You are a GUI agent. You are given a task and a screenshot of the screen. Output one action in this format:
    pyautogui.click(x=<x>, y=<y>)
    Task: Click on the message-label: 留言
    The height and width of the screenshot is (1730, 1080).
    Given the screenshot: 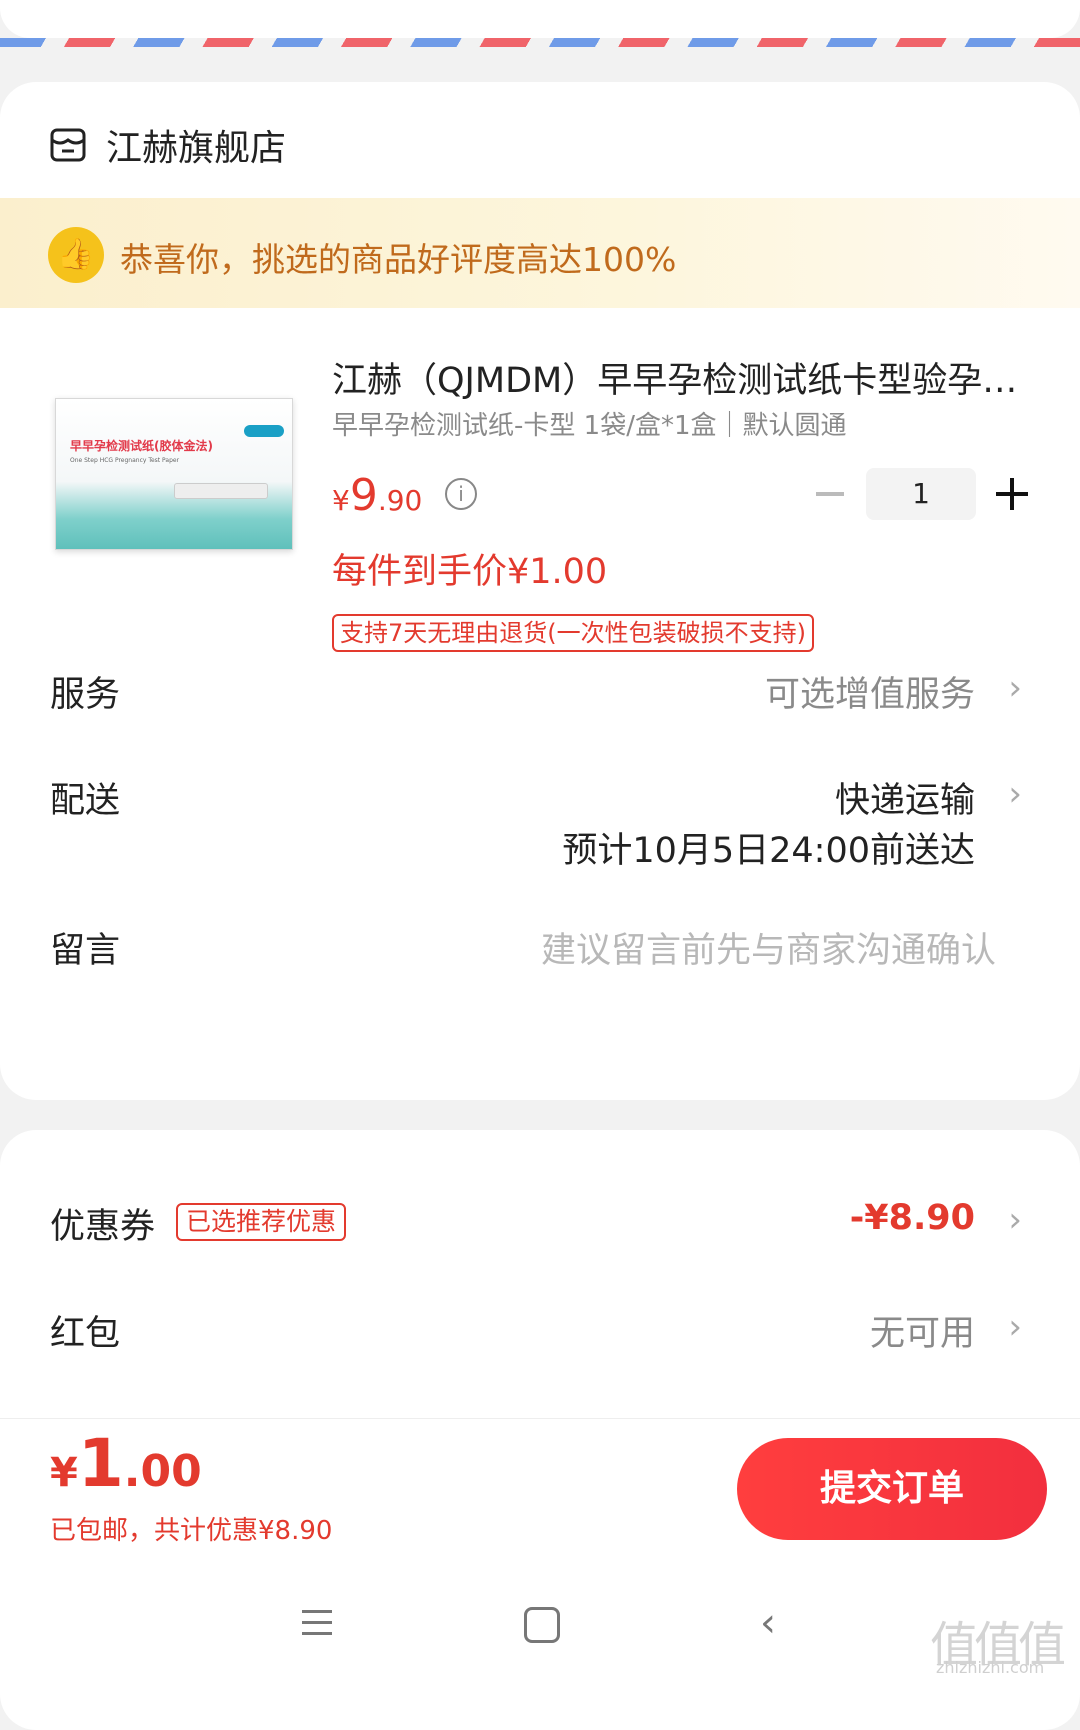 What is the action you would take?
    pyautogui.click(x=85, y=951)
    